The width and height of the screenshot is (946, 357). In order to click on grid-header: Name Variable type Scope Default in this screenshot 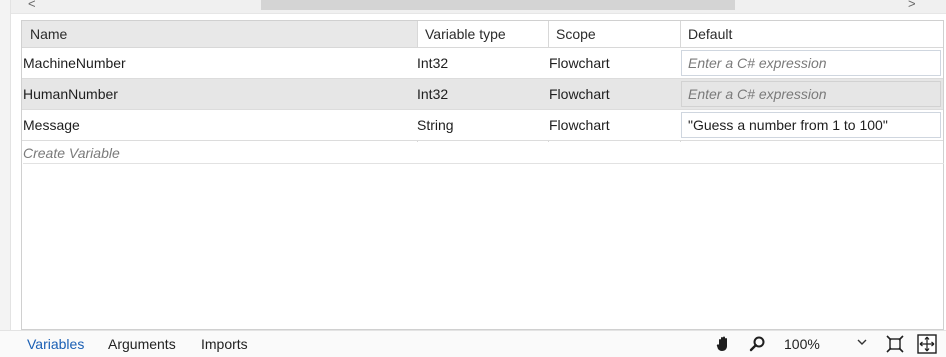, I will do `click(482, 34)`.